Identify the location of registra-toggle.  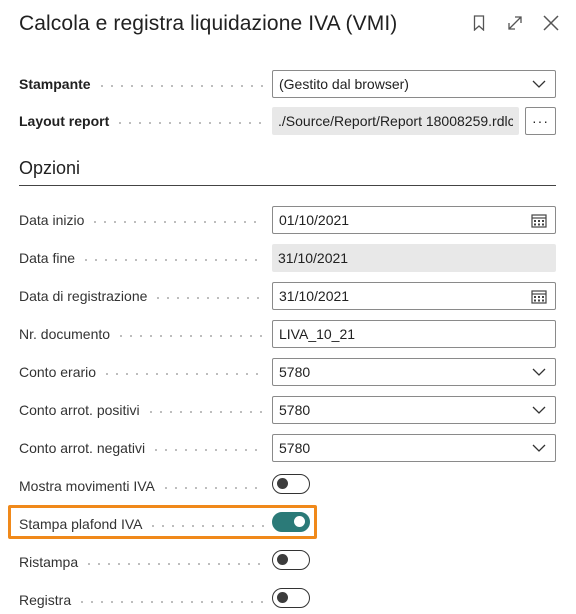
(291, 598).